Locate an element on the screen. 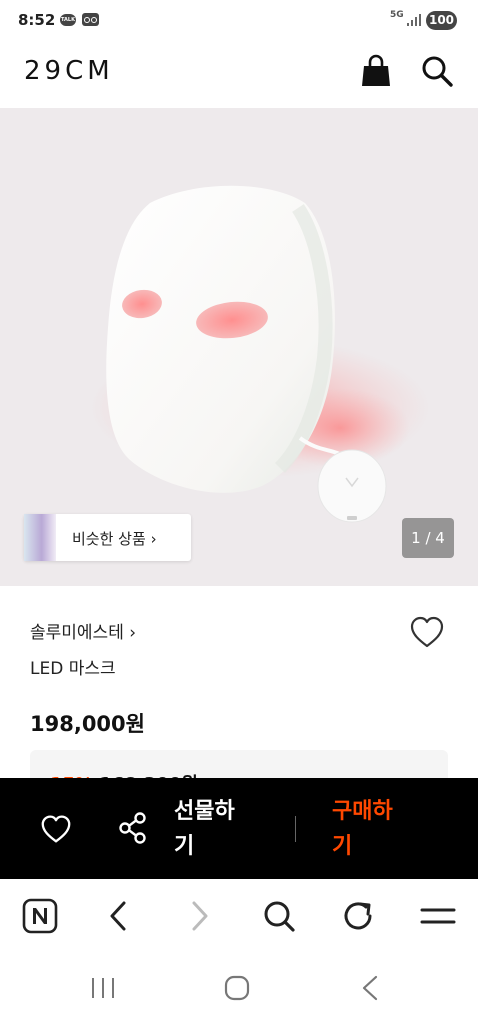 Image resolution: width=478 pixels, height=1024 pixels. buy-button: 구매하기 is located at coordinates (371, 829).